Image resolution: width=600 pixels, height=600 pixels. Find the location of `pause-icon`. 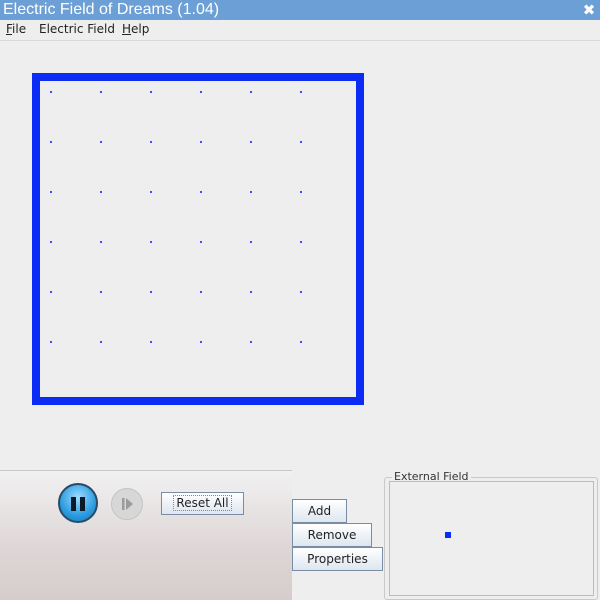

pause-icon is located at coordinates (73, 504).